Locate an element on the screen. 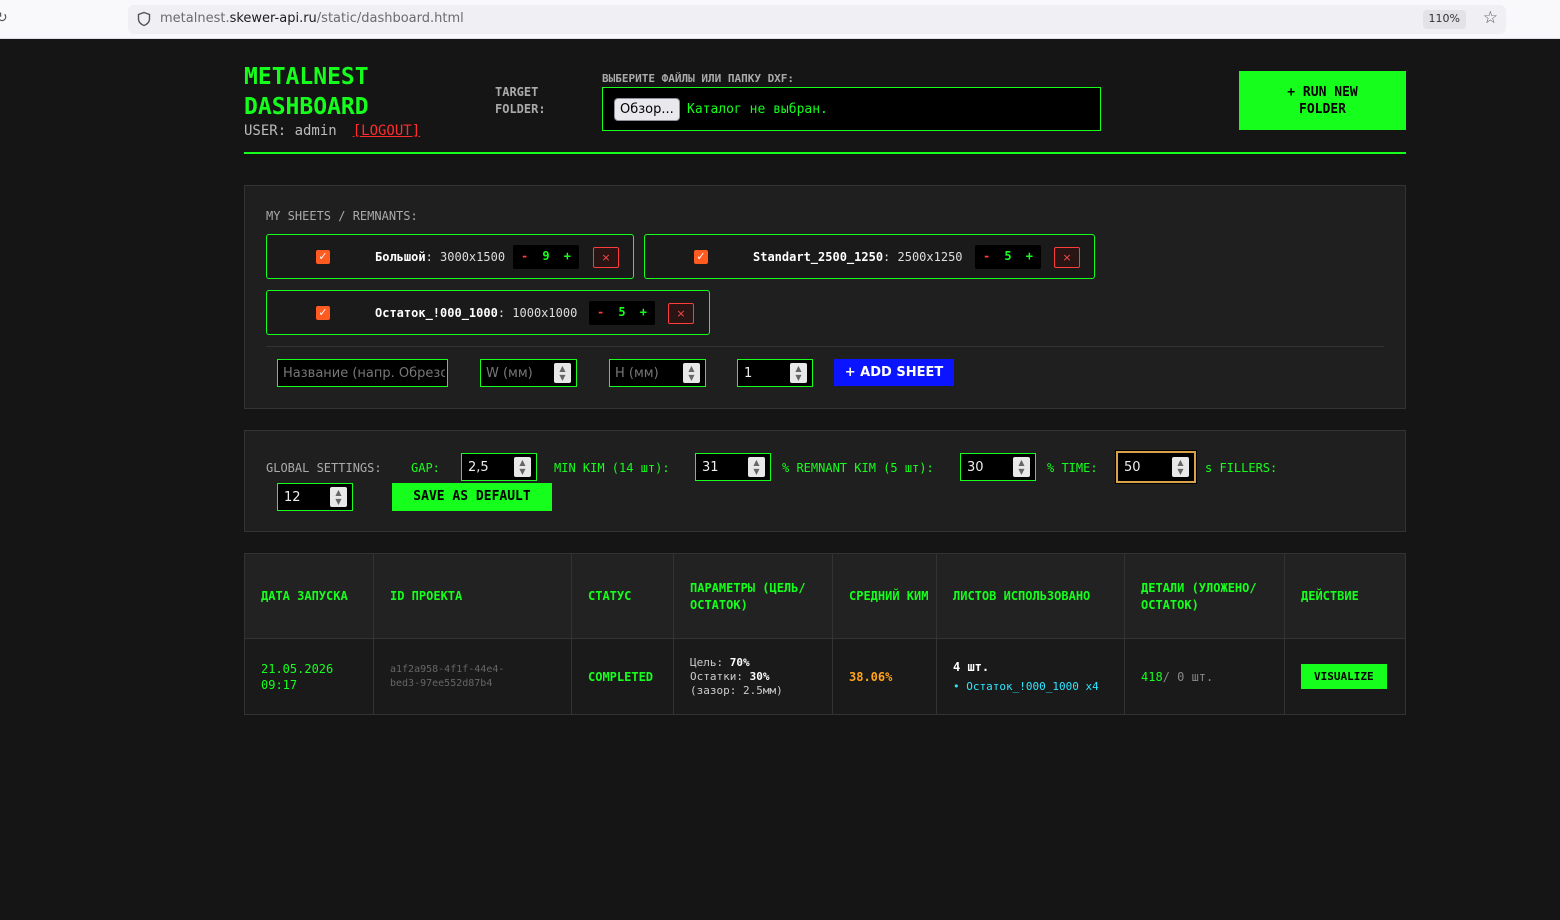 This screenshot has height=920, width=1560. cell-parts: 418 / 0 шт. is located at coordinates (1205, 676).